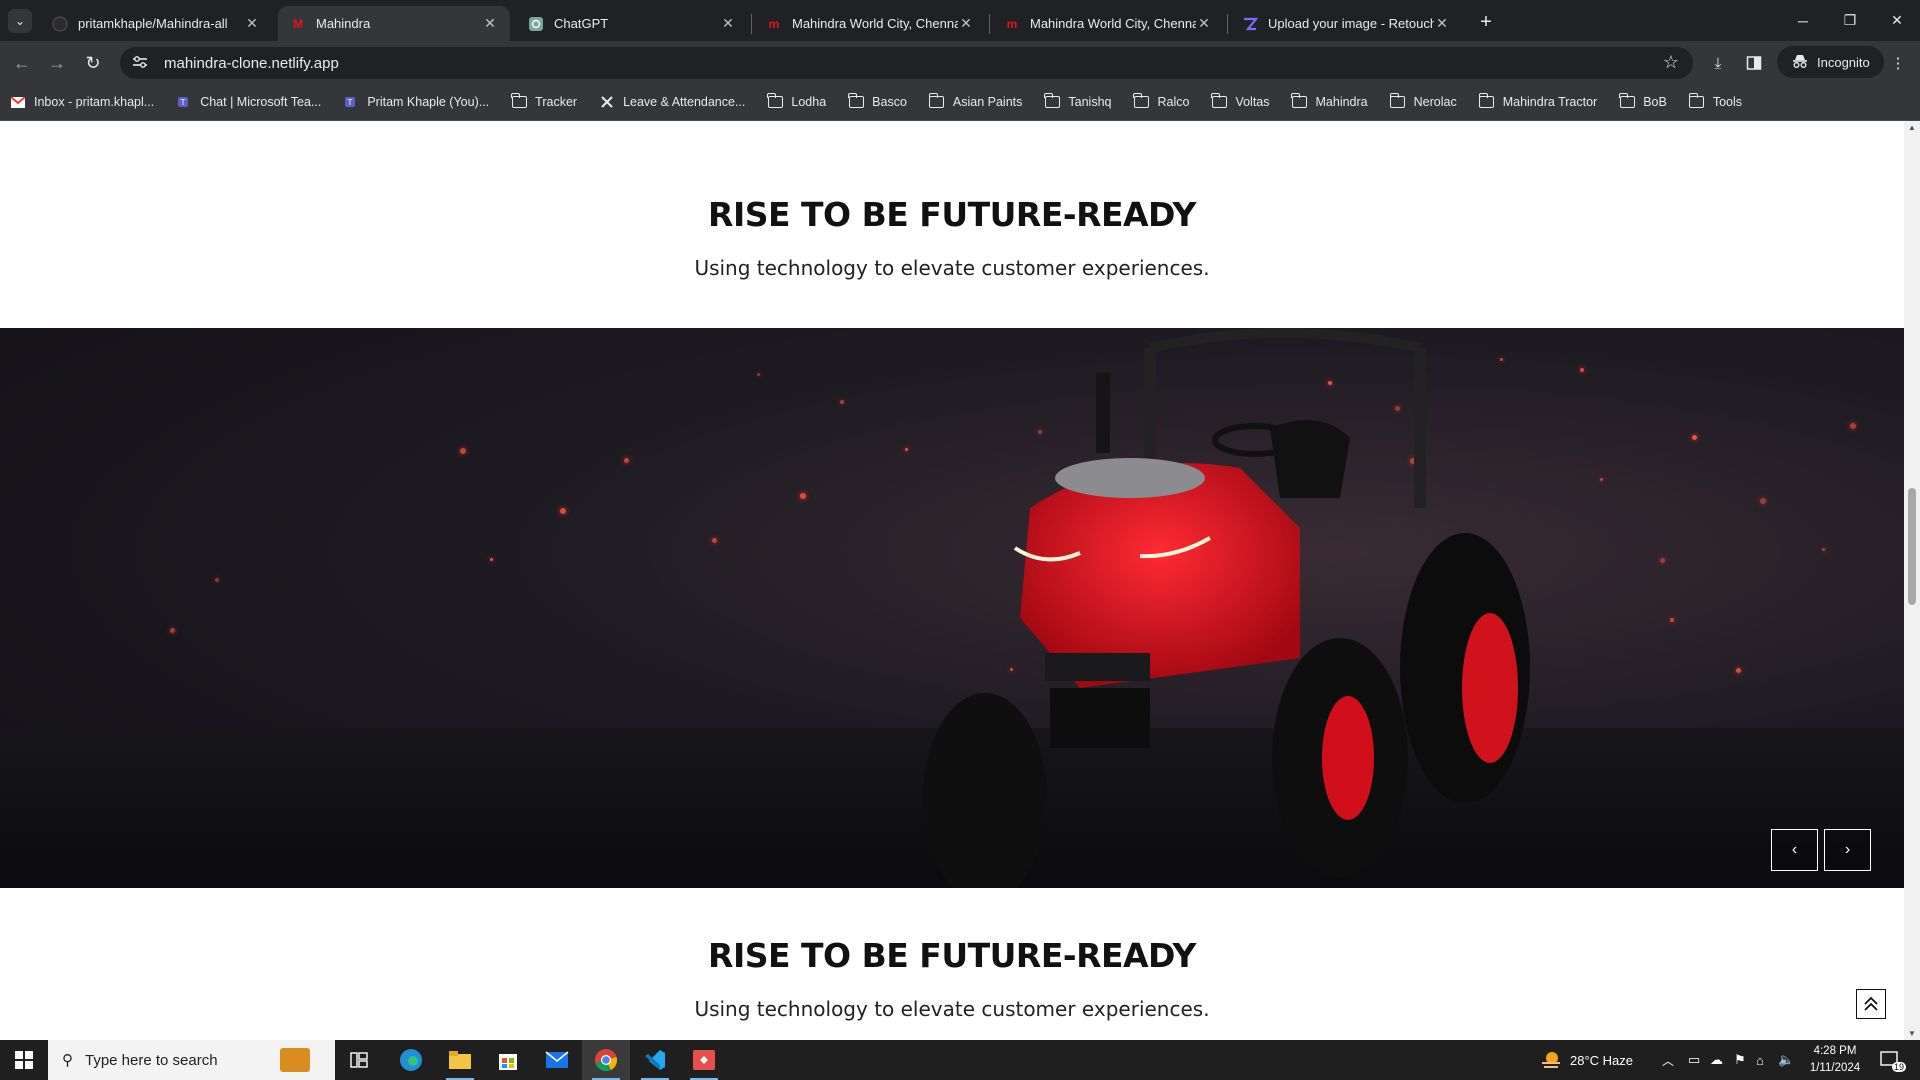 The height and width of the screenshot is (1080, 1920). What do you see at coordinates (460, 1060) in the screenshot?
I see `file-explorer-icon` at bounding box center [460, 1060].